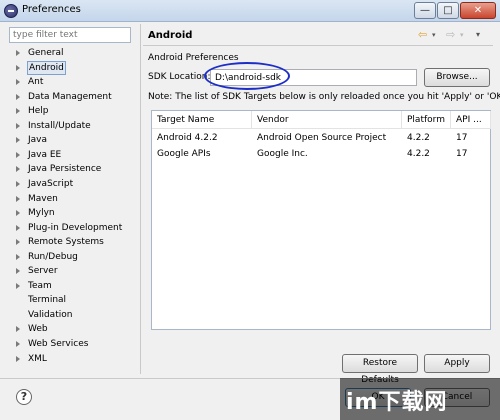  Describe the element at coordinates (202, 120) in the screenshot. I see `column-header-target: Target Name` at that location.